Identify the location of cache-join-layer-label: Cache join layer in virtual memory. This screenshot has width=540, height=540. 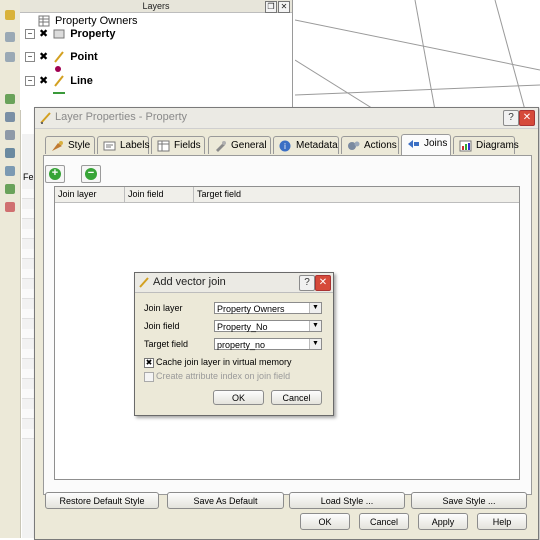
(224, 362).